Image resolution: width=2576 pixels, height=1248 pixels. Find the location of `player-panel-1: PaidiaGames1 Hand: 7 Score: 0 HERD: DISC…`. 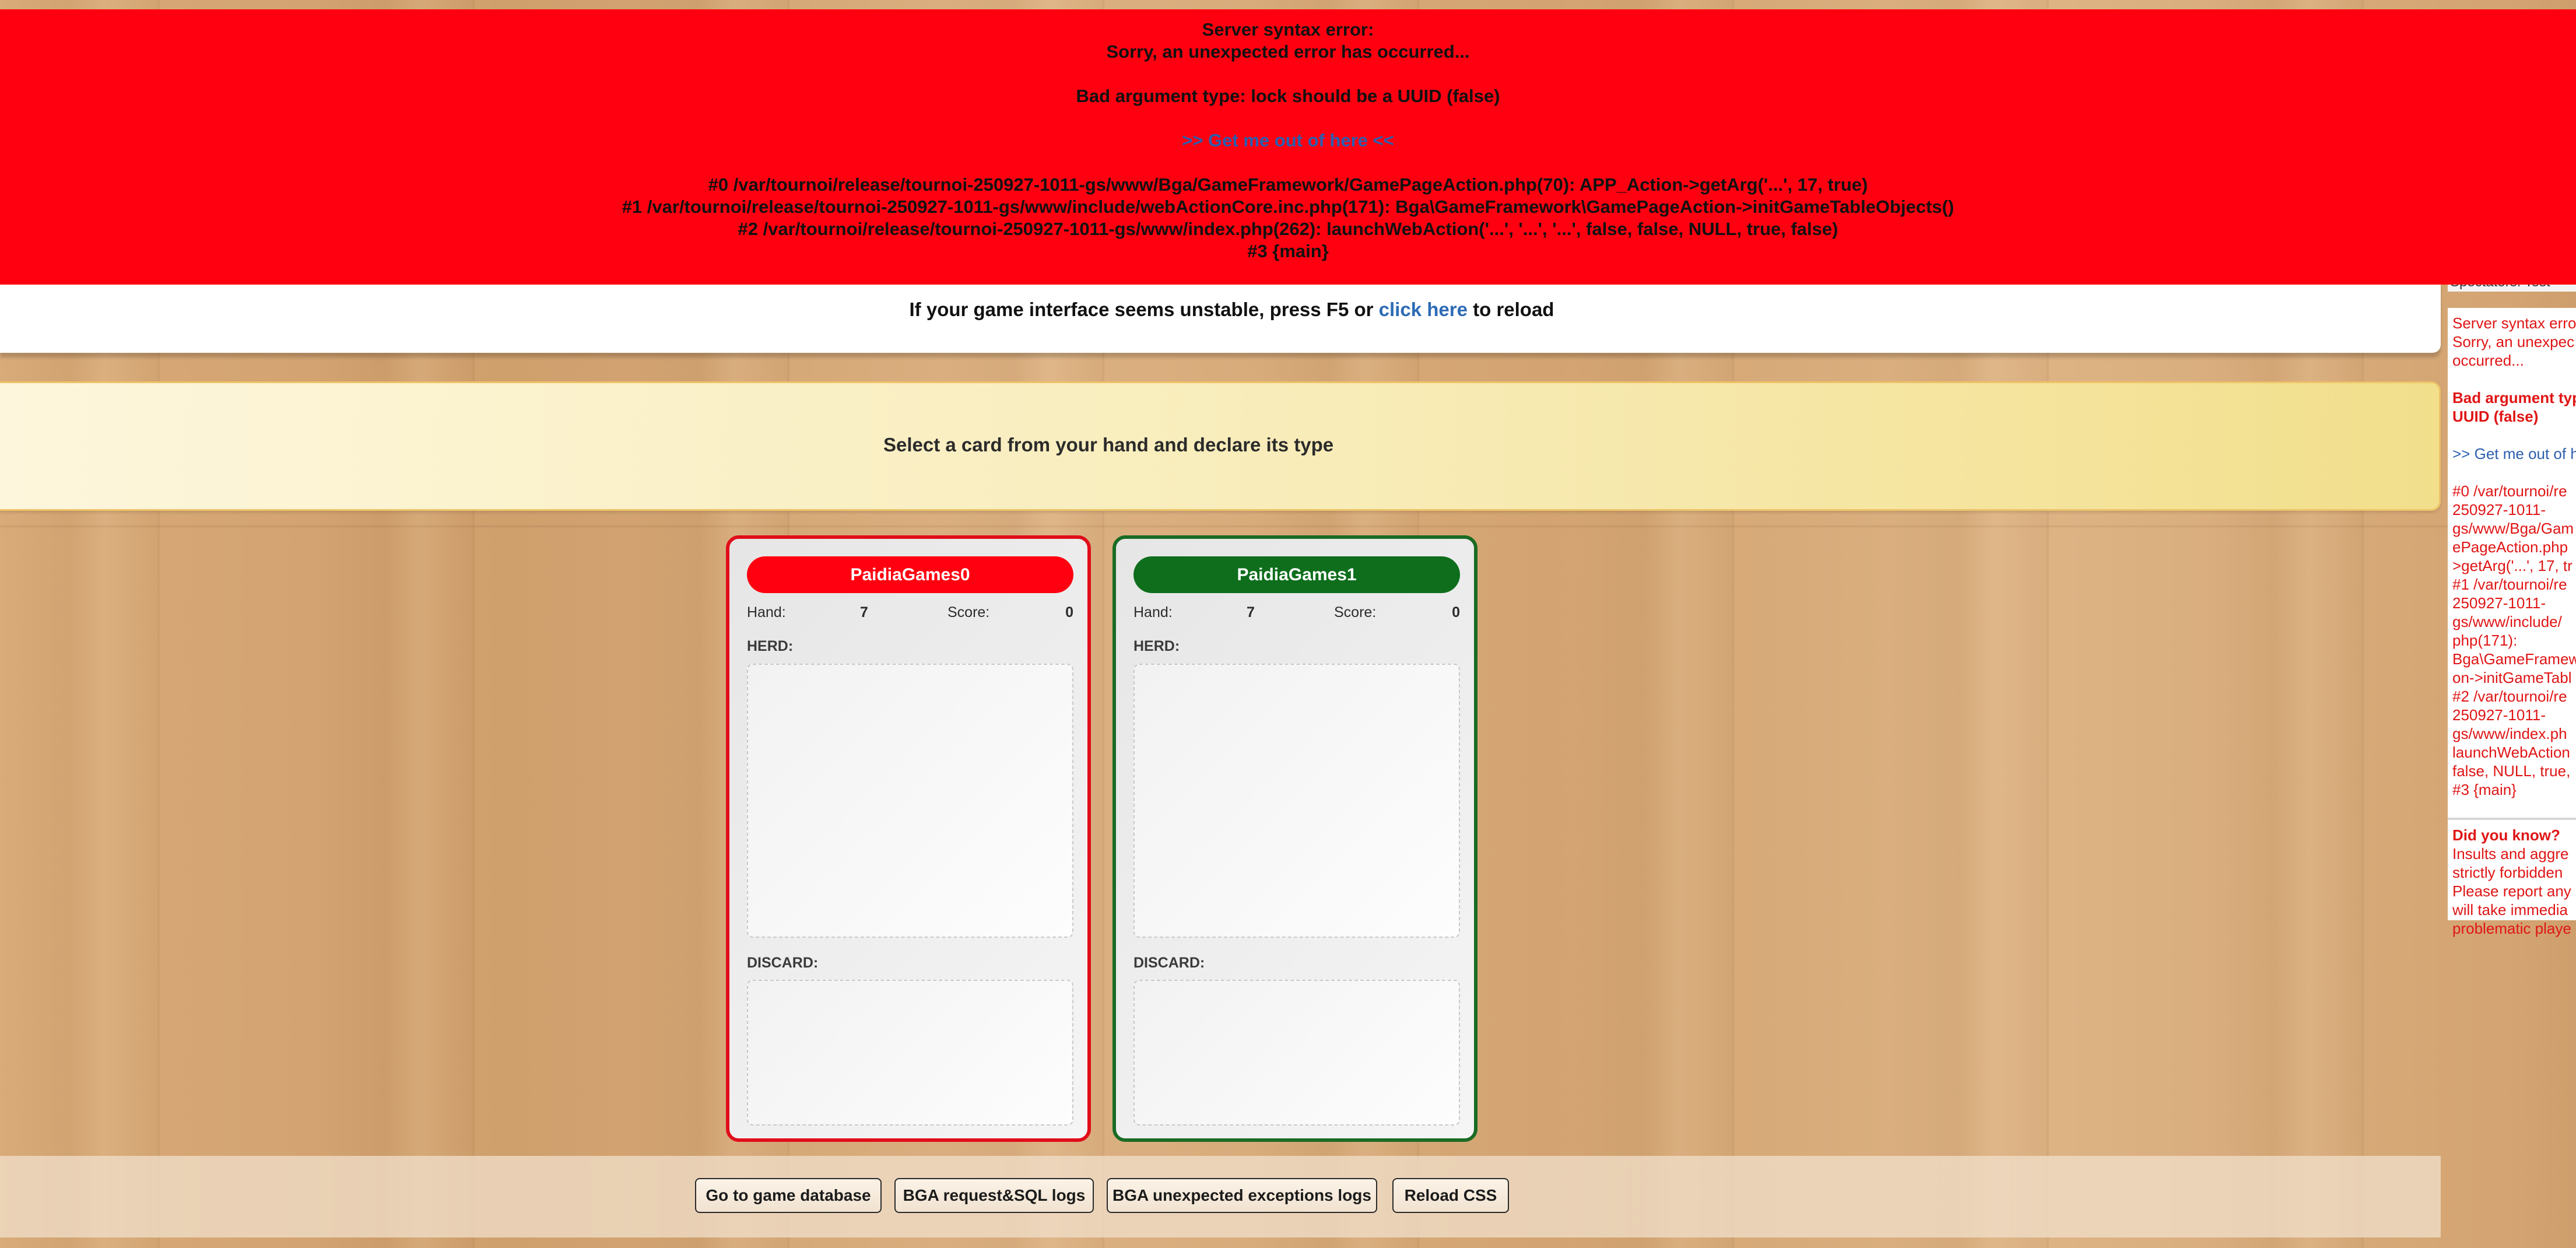

player-panel-1: PaidiaGames1 Hand: 7 Score: 0 HERD: DISC… is located at coordinates (1294, 838).